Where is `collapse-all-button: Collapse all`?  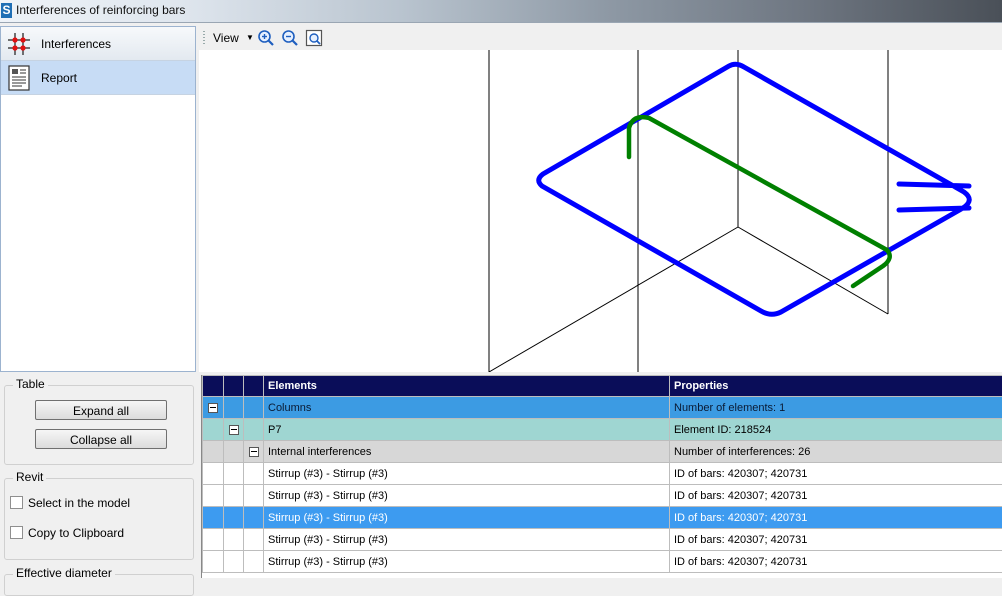 collapse-all-button: Collapse all is located at coordinates (101, 439).